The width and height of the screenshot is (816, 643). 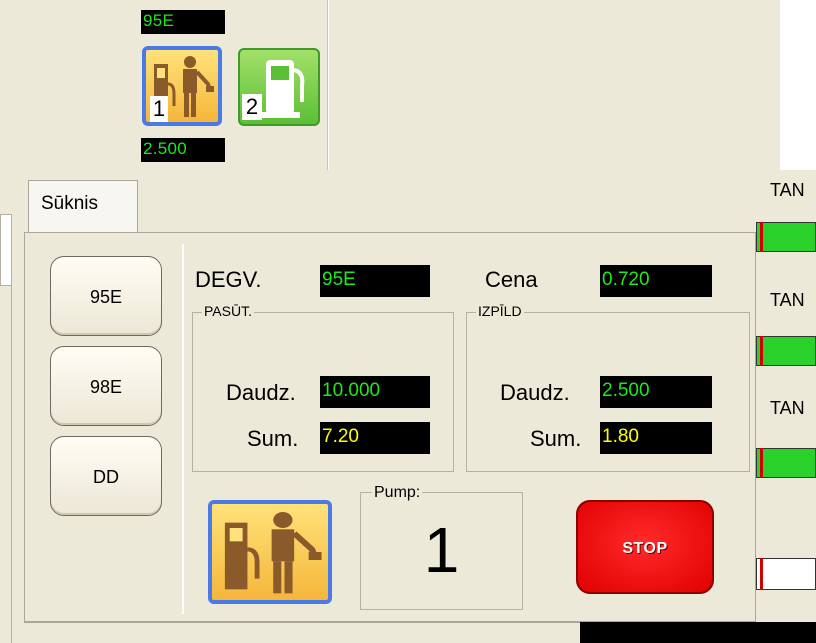 What do you see at coordinates (183, 150) in the screenshot?
I see `pump1-amount-display: 2.500` at bounding box center [183, 150].